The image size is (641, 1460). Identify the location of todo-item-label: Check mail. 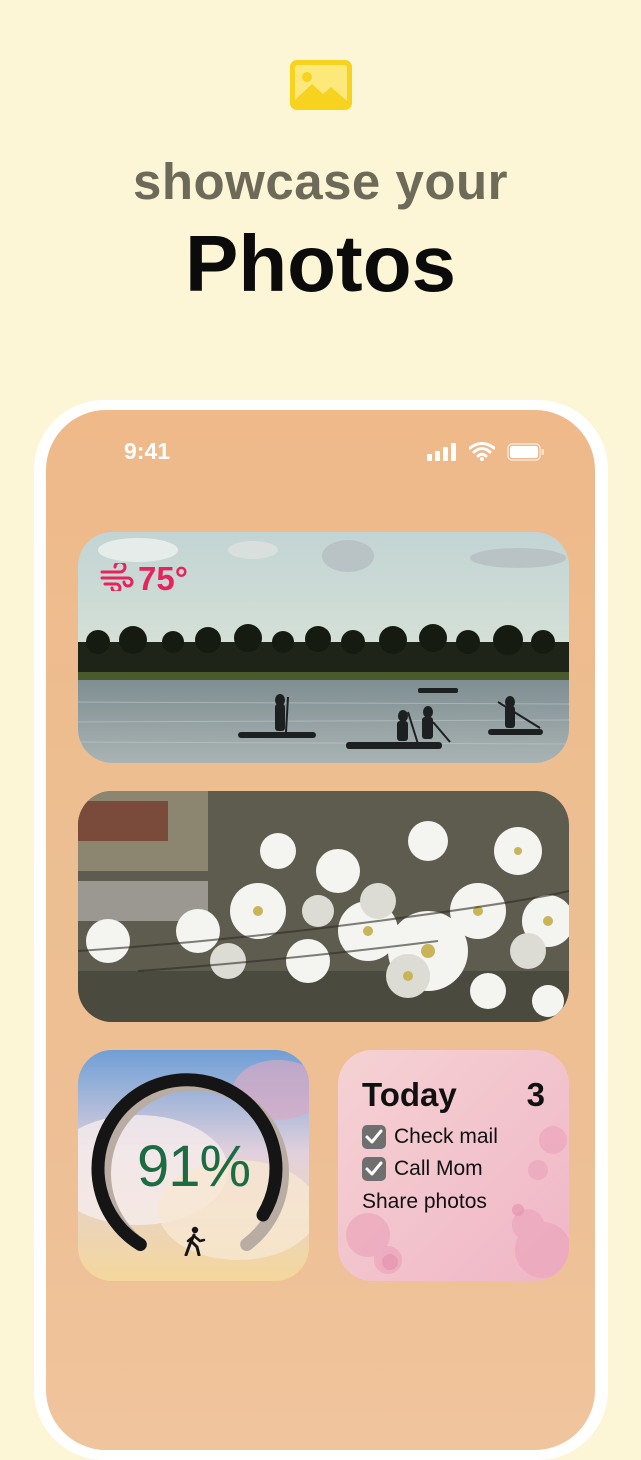
(446, 1136).